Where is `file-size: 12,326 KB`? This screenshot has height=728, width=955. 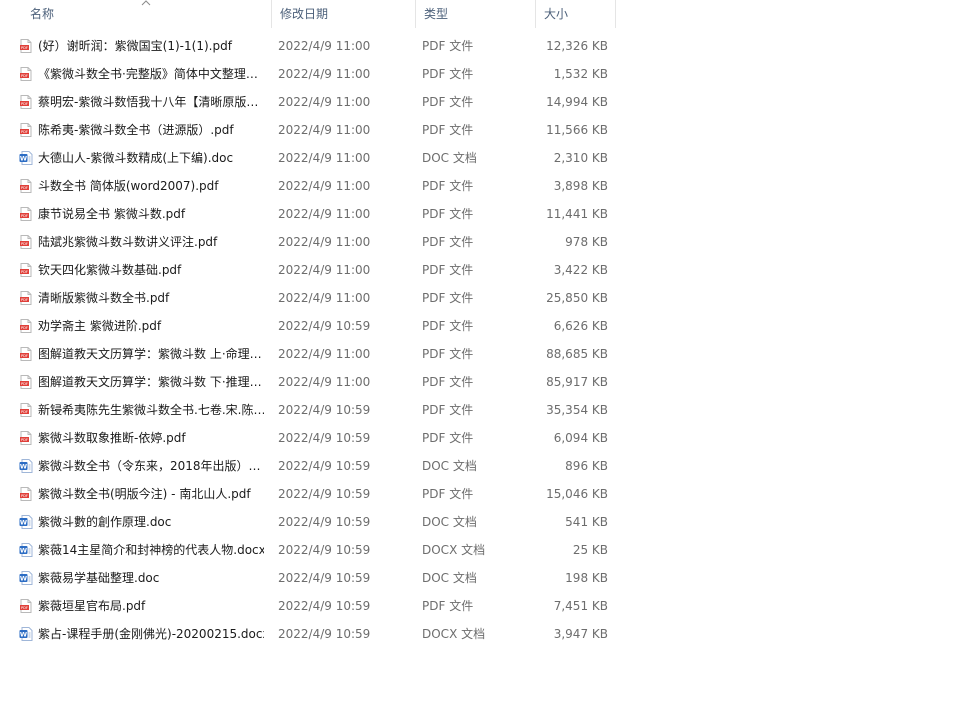
file-size: 12,326 KB is located at coordinates (577, 46).